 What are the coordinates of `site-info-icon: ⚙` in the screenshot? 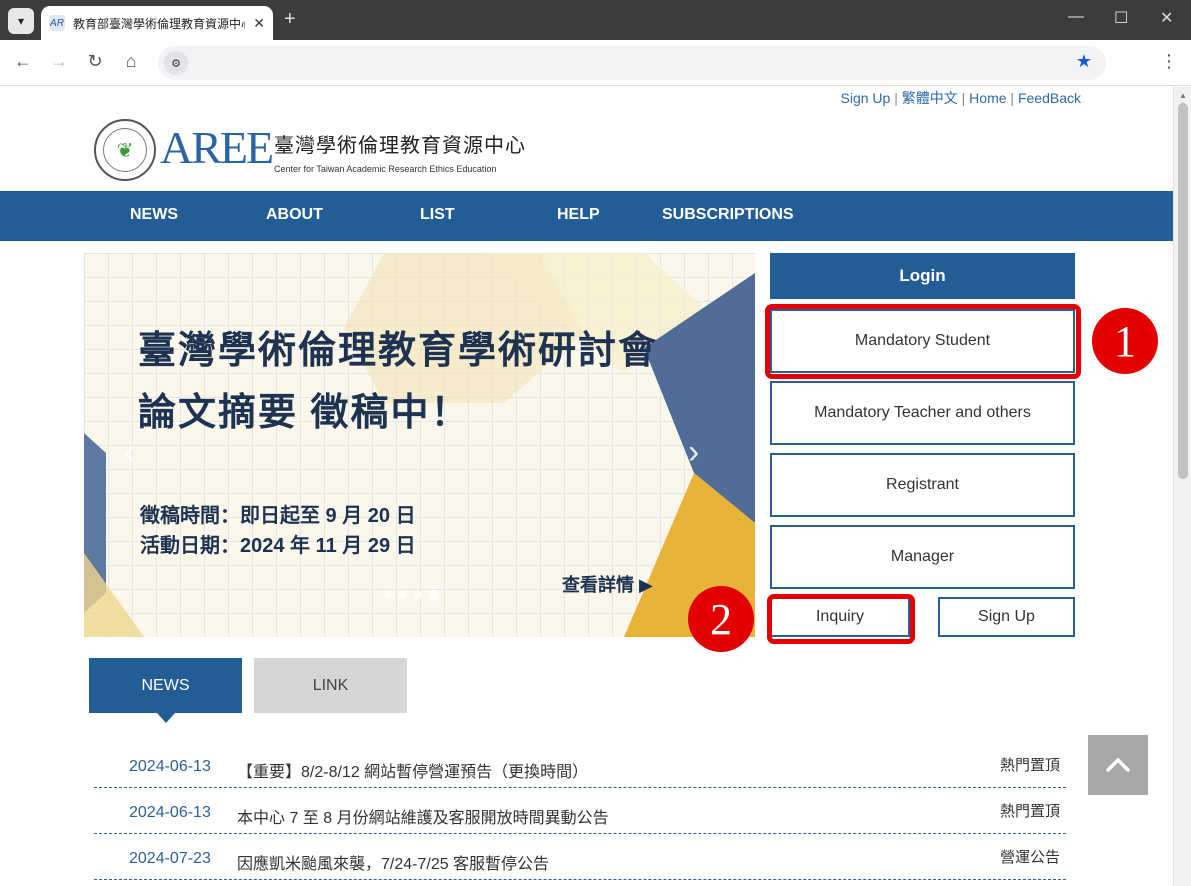 It's located at (176, 63).